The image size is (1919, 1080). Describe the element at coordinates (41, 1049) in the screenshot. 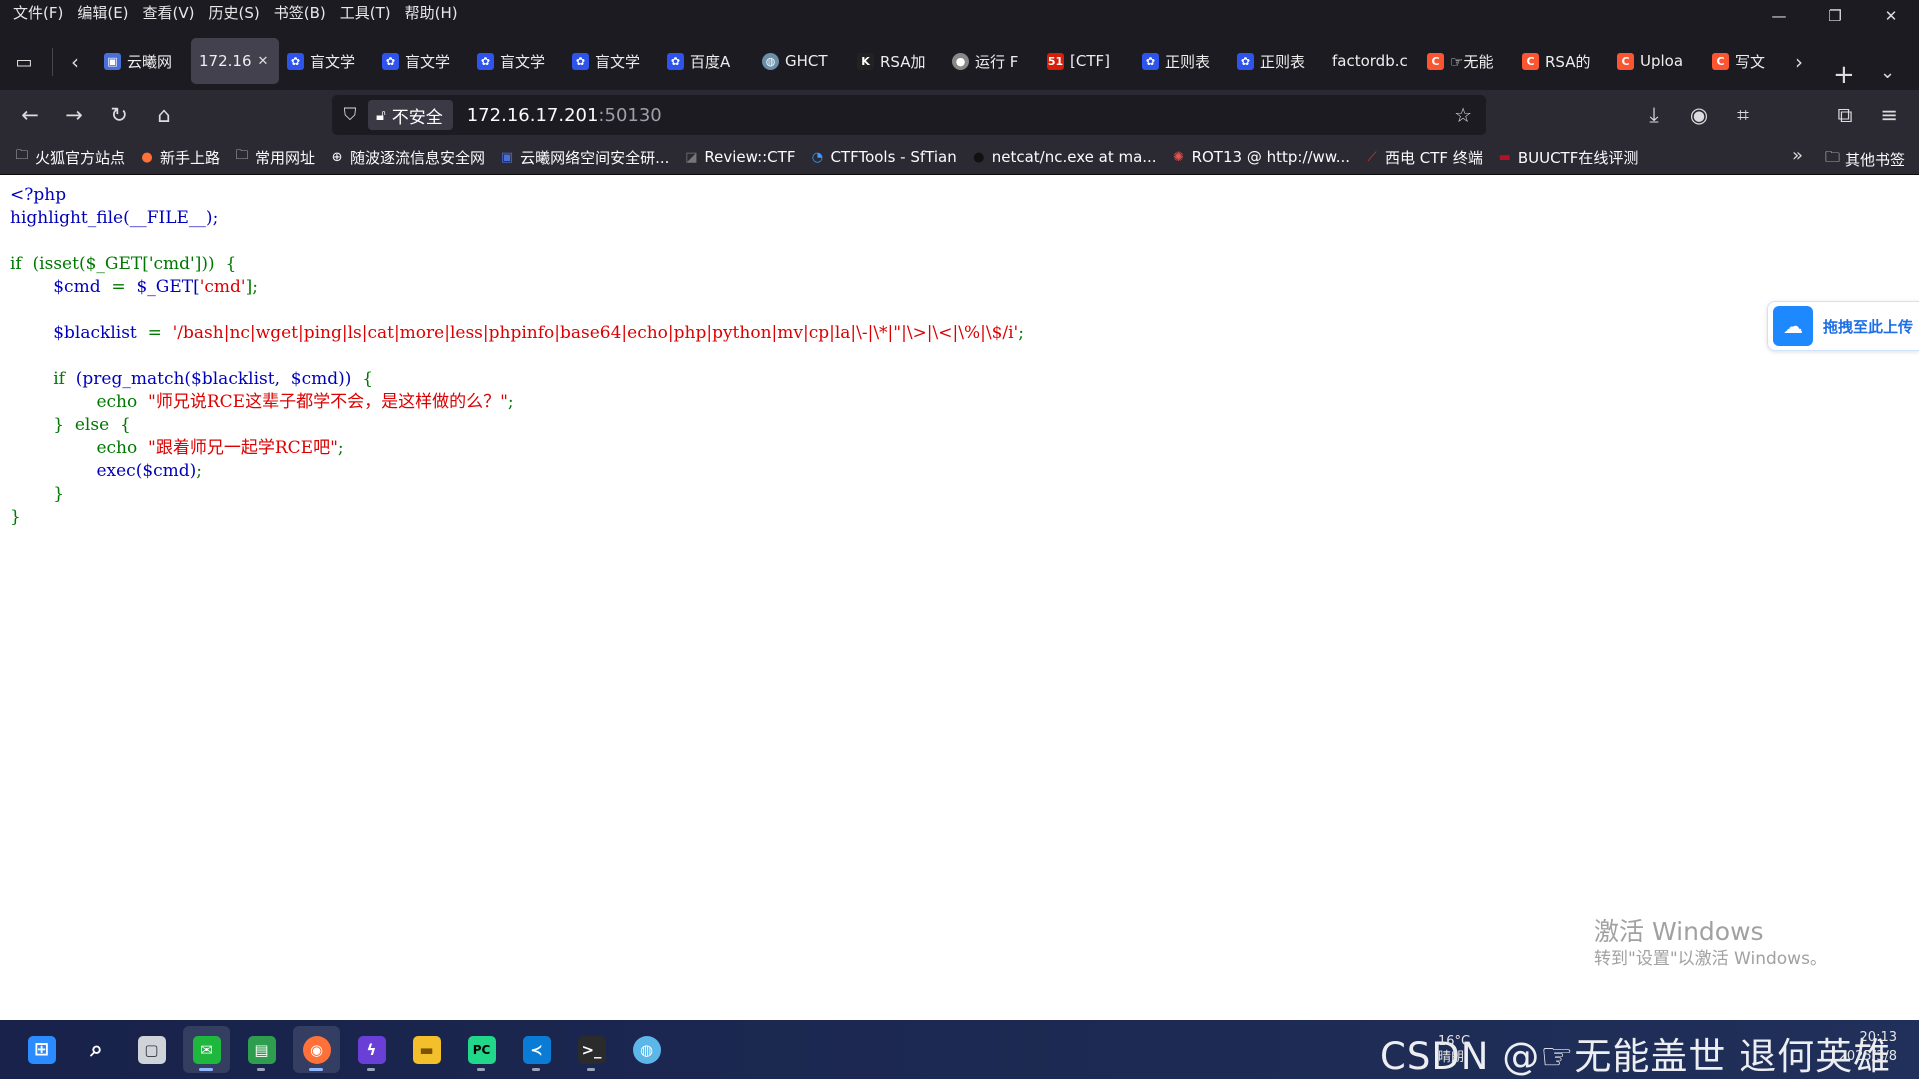

I see `start-button: ⊞` at that location.